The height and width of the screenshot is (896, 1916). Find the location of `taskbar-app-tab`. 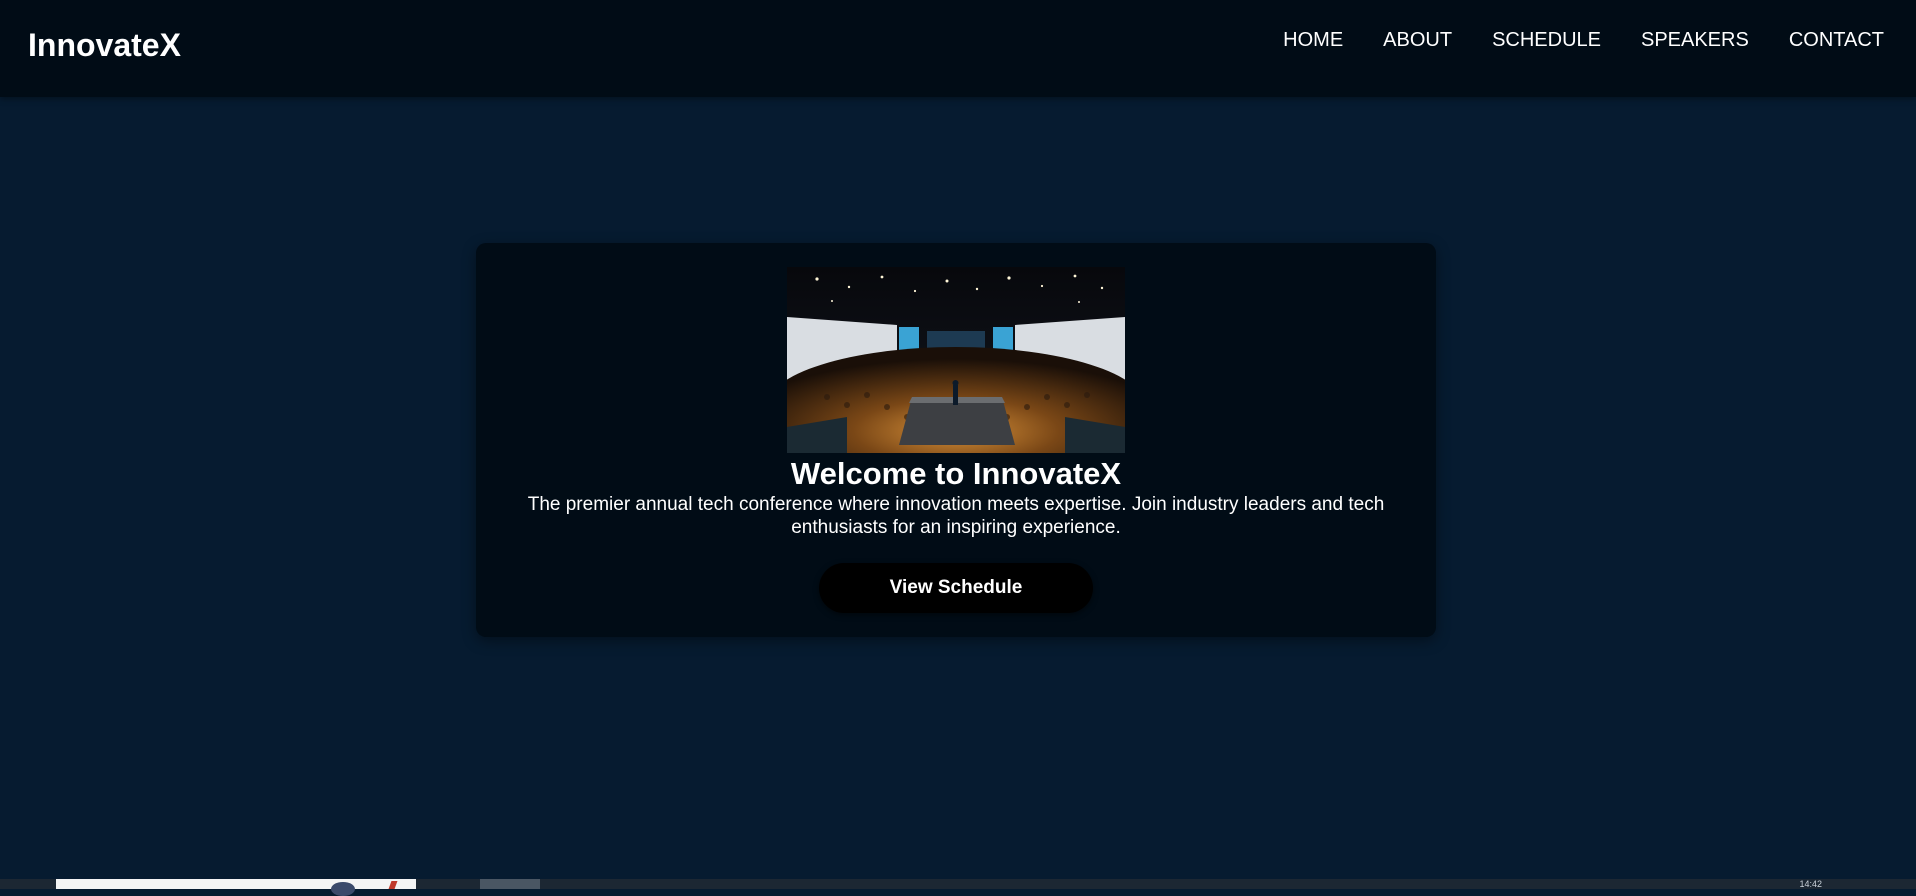

taskbar-app-tab is located at coordinates (510, 884).